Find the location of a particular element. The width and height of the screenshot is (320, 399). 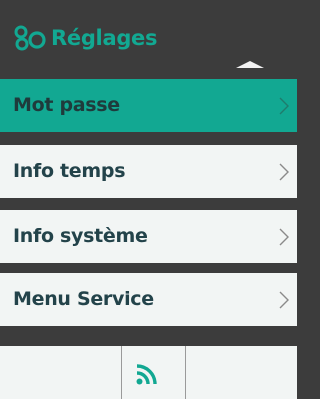

menu-item-menu-service: Menu Service is located at coordinates (148, 299).